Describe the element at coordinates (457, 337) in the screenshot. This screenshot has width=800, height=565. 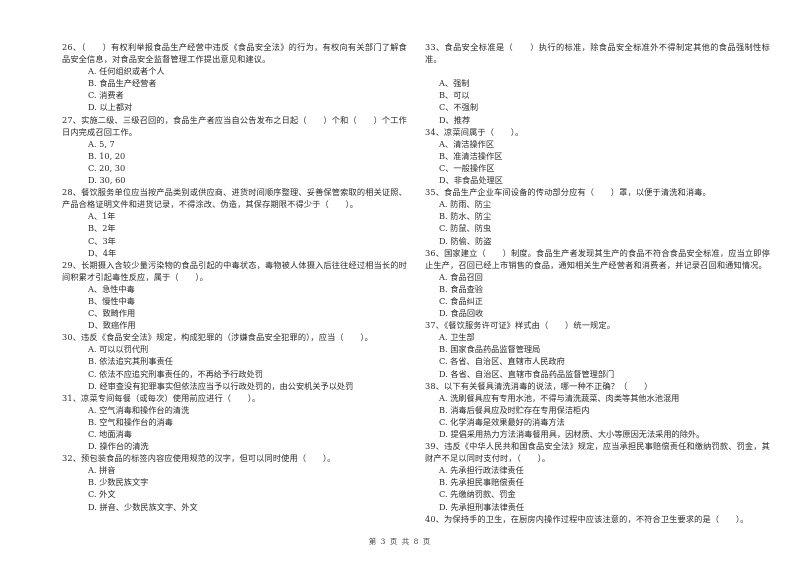
I see `option-a: A. 卫生部` at that location.